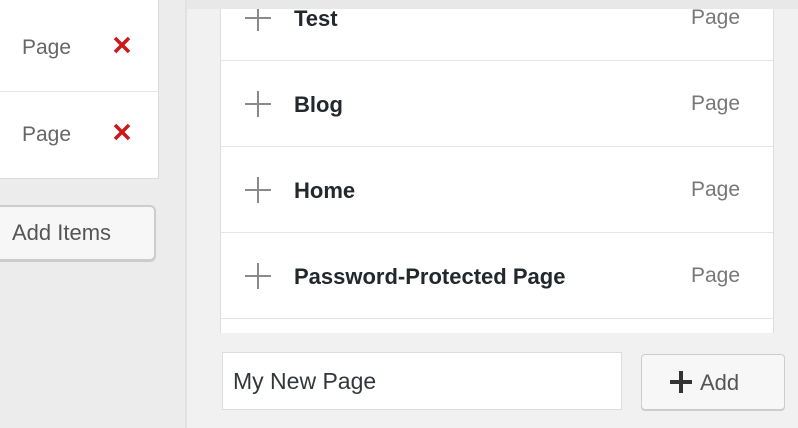 This screenshot has width=798, height=428. I want to click on page-title: Blog, so click(318, 104).